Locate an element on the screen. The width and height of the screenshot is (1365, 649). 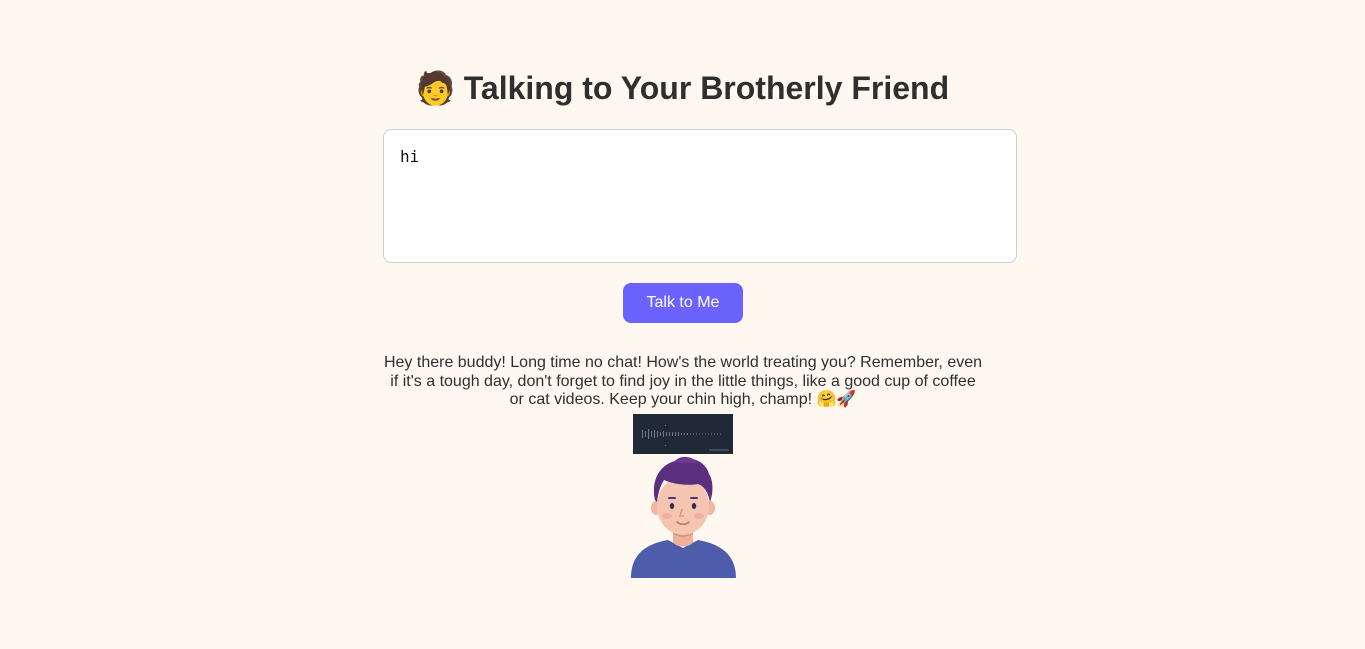
page-title-text: Talking to Your Brotherly Friend is located at coordinates (706, 88).